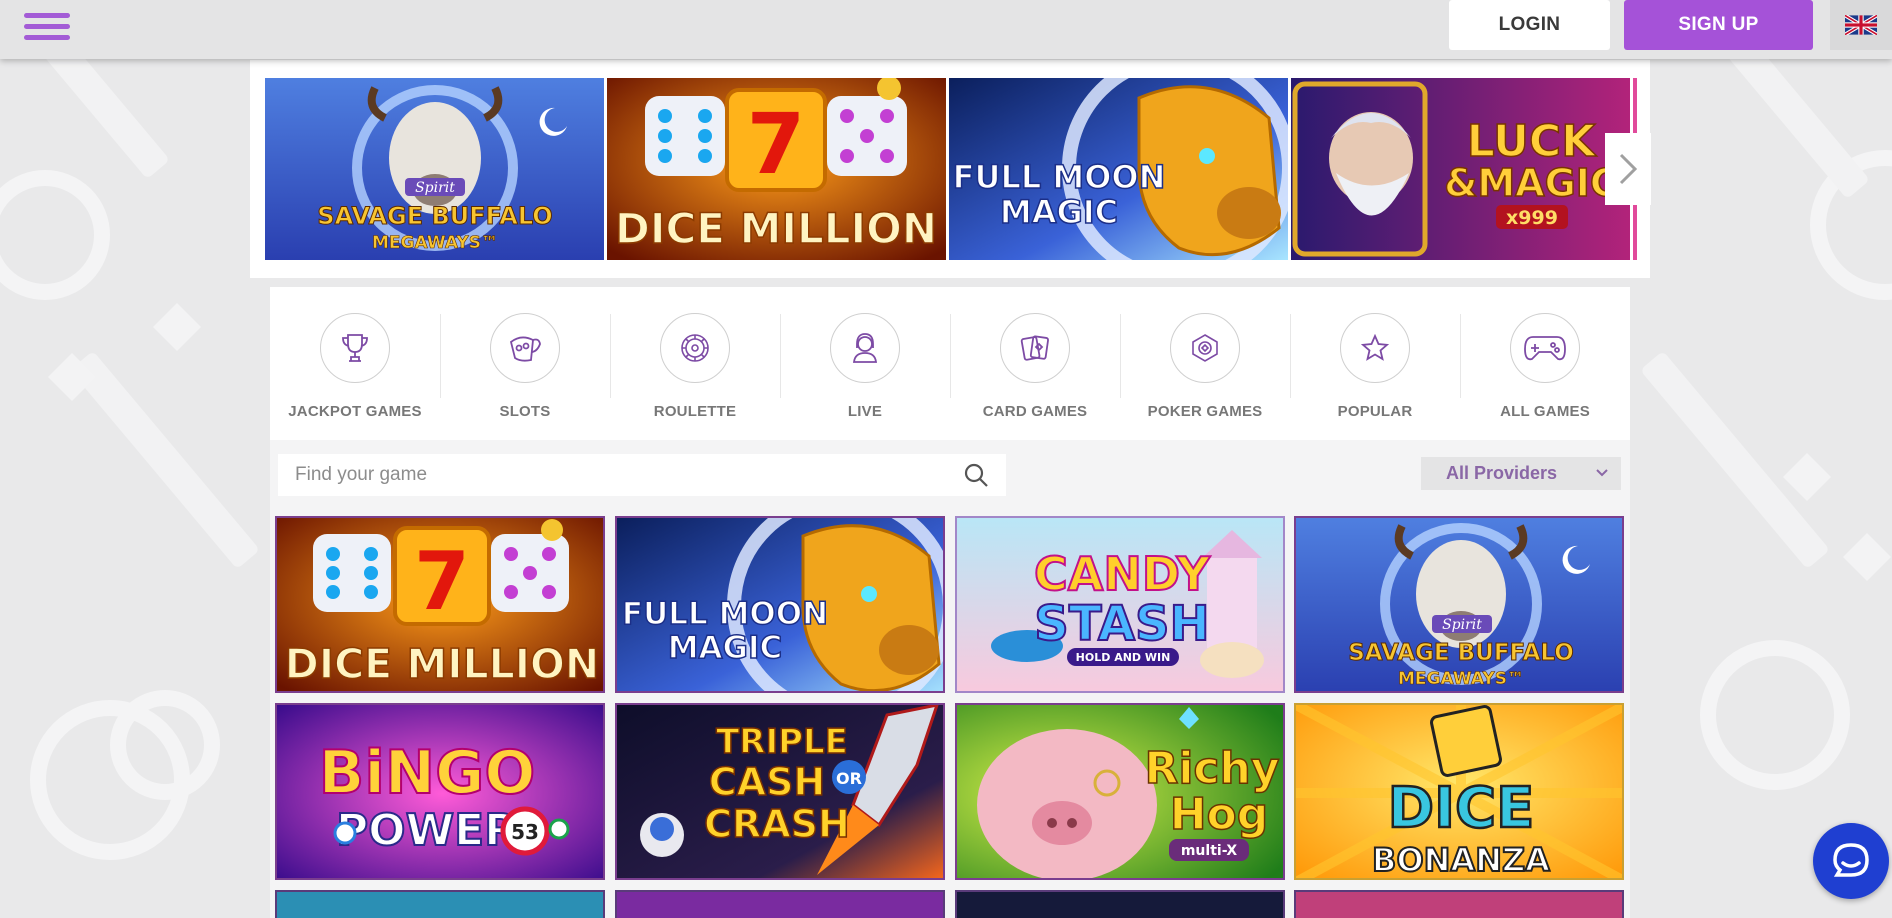 The image size is (1892, 918). What do you see at coordinates (725, 648) in the screenshot?
I see `game-title: MAGIC` at bounding box center [725, 648].